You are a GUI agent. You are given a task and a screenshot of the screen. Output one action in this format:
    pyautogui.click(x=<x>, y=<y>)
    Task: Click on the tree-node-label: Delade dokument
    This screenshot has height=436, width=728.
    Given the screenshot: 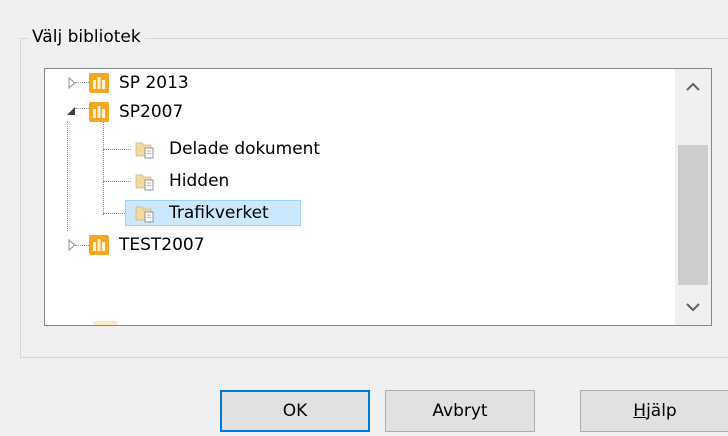 What is the action you would take?
    pyautogui.click(x=245, y=149)
    